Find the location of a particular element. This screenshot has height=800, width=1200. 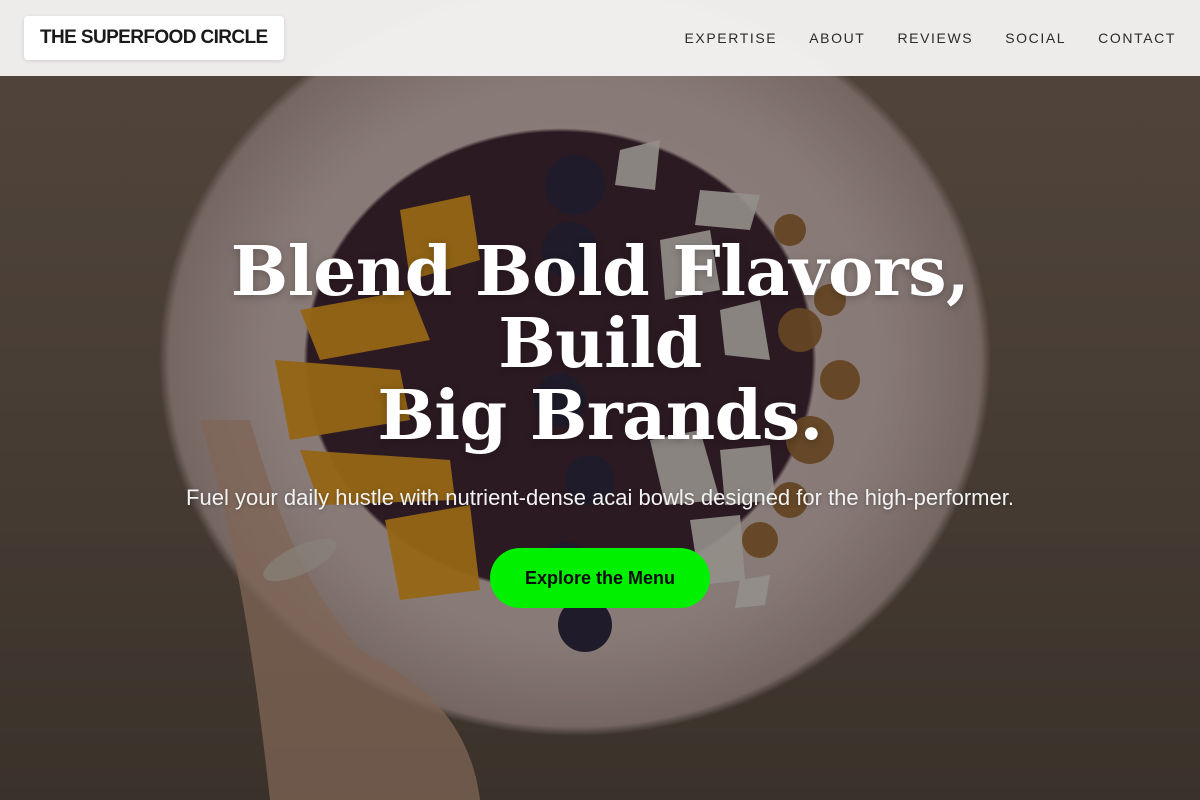

nav-link-contact: CONTACT is located at coordinates (1137, 38).